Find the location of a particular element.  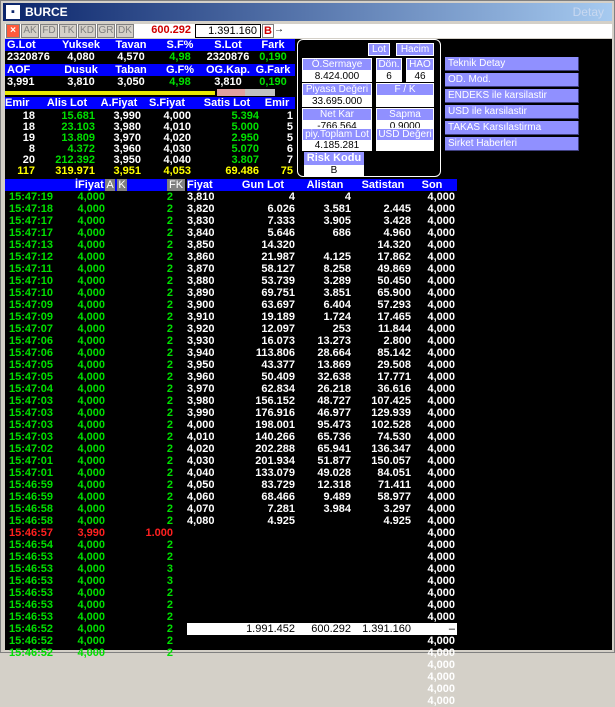

depth-row: 4,070 7.281 3.984 3.297 4,000 is located at coordinates (322, 509).